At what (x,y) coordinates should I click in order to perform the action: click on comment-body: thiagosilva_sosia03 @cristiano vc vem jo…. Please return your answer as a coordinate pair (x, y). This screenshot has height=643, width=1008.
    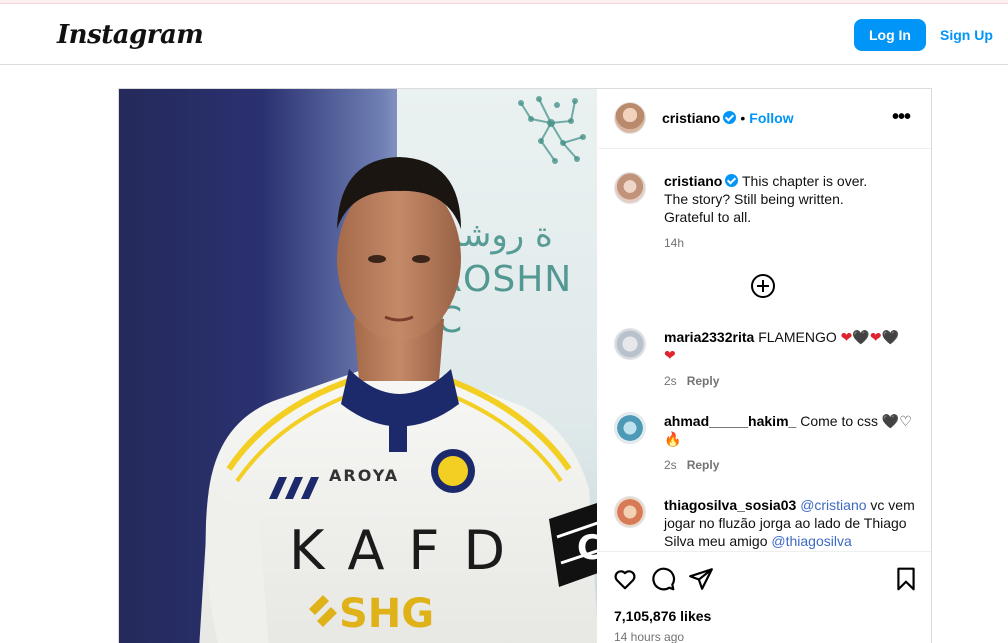
    Looking at the image, I should click on (793, 523).